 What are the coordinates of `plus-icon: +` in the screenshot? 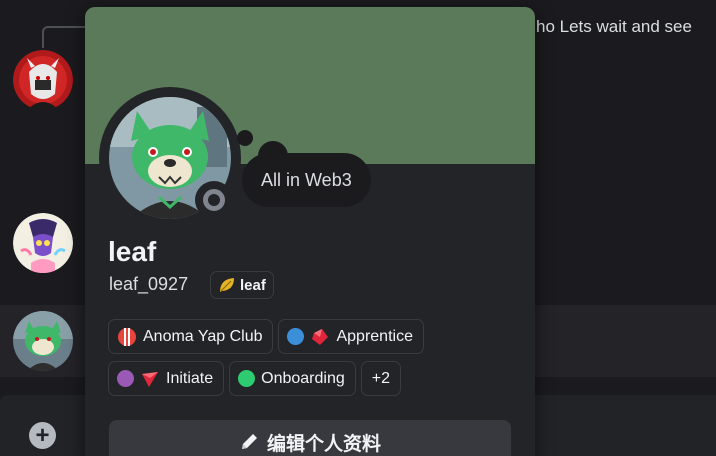 It's located at (42, 435).